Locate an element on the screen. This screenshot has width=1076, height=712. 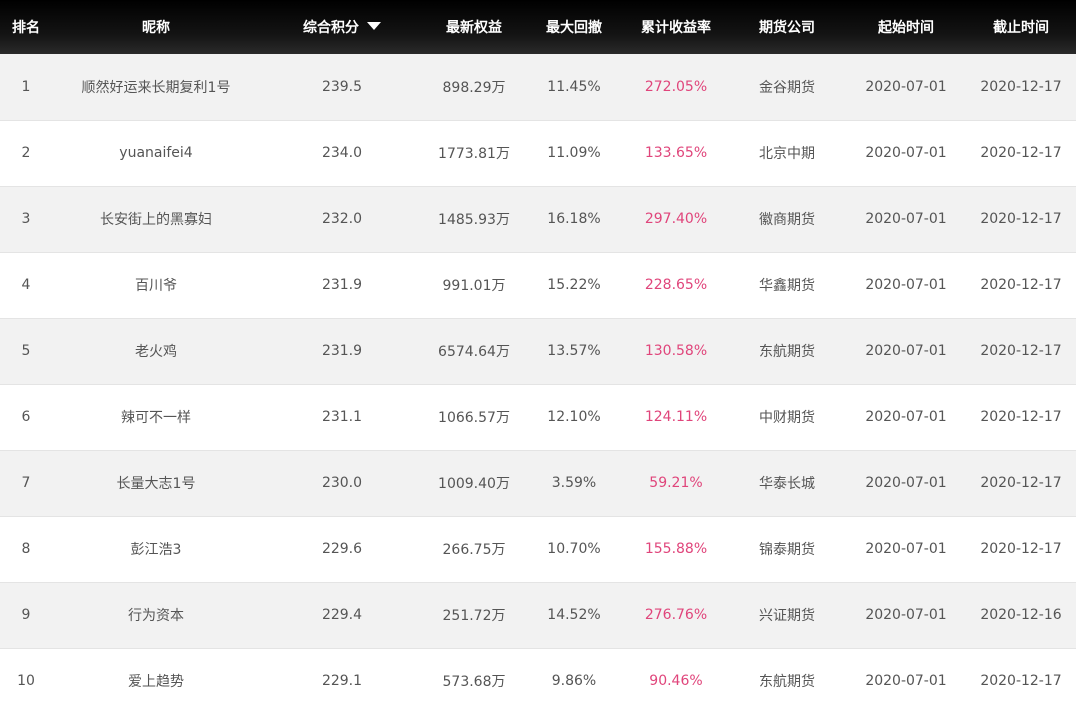
company-cell: 锦泰期货 is located at coordinates (787, 550).